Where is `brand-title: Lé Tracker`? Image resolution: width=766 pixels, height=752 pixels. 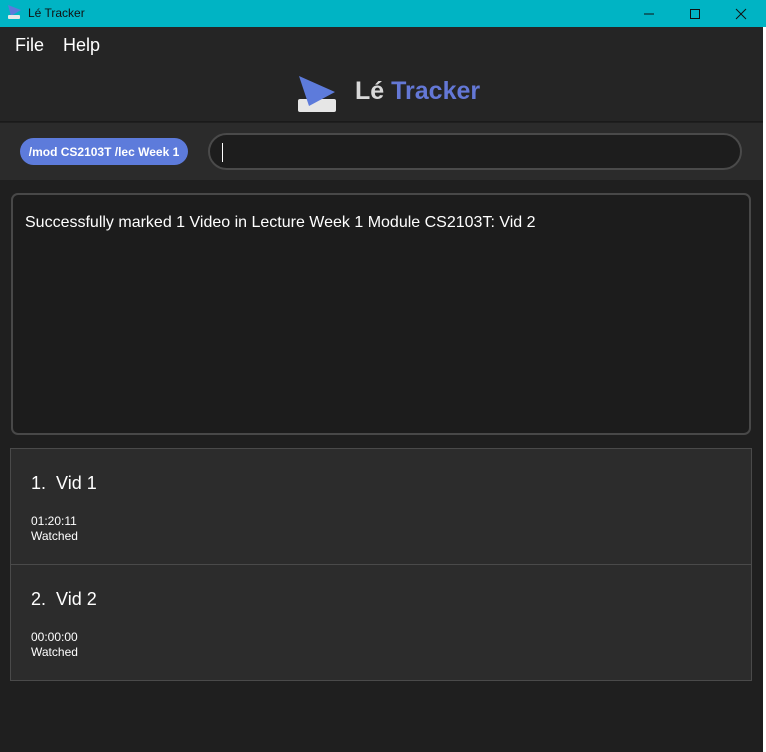 brand-title: Lé Tracker is located at coordinates (417, 91).